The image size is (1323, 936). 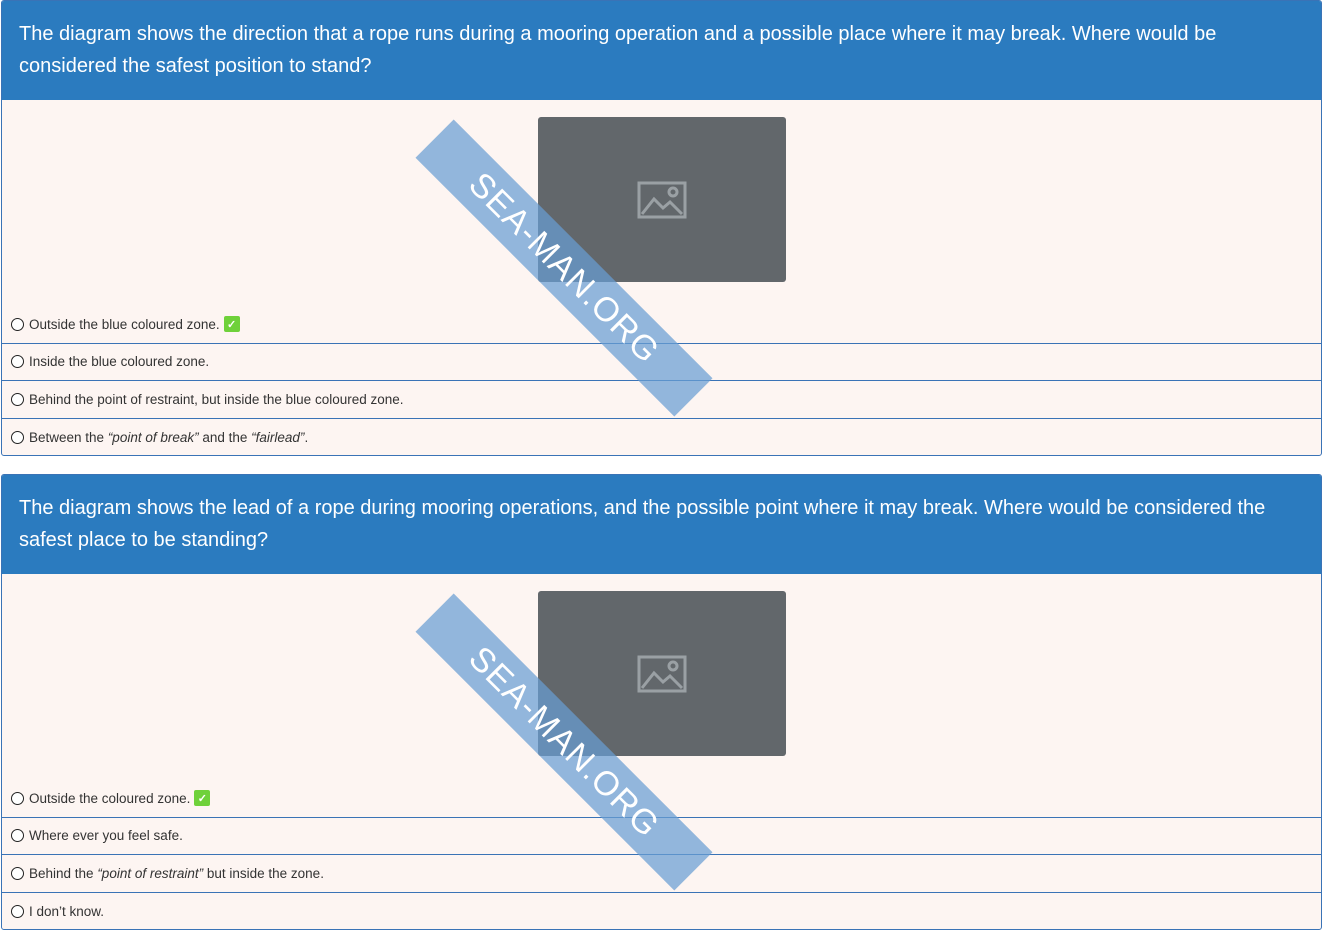 I want to click on answer-label: Inside the blue coloured zone., so click(x=119, y=362).